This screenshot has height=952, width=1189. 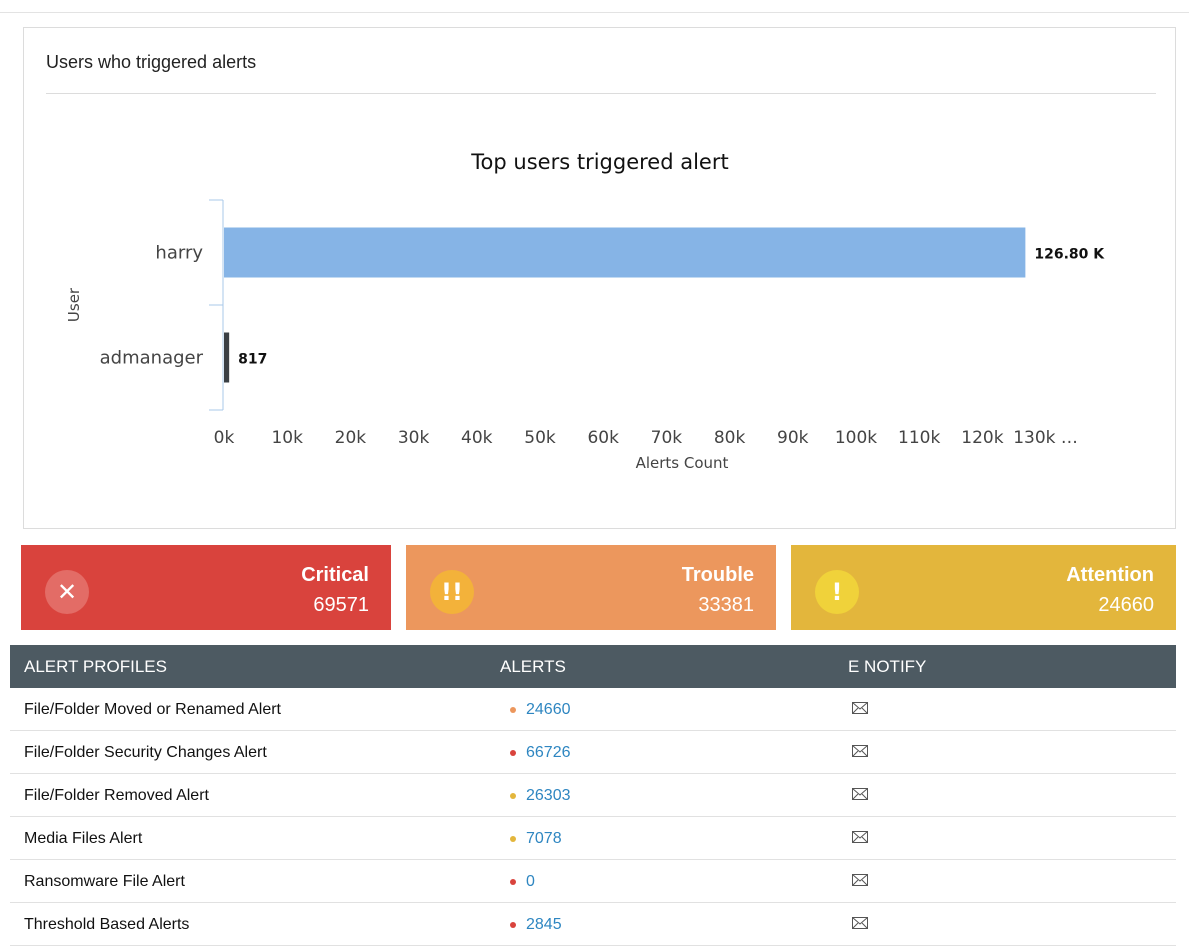 I want to click on attention-card: ! Attention 24660, so click(x=983, y=587).